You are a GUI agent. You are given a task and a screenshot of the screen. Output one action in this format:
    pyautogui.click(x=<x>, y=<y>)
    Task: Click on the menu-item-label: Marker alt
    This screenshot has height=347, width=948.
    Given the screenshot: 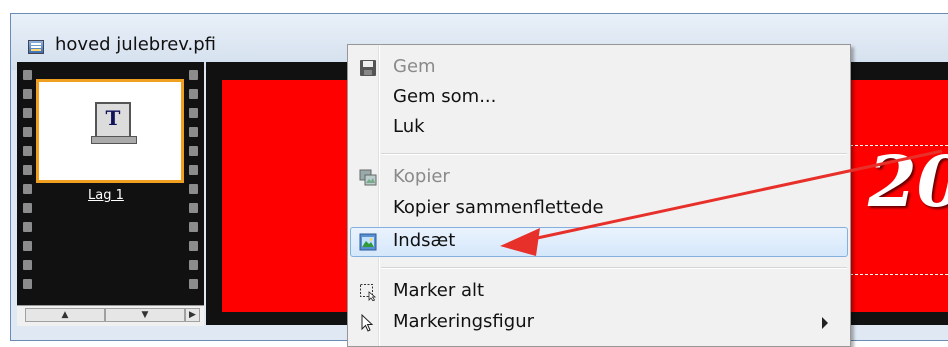 What is the action you would take?
    pyautogui.click(x=439, y=290)
    